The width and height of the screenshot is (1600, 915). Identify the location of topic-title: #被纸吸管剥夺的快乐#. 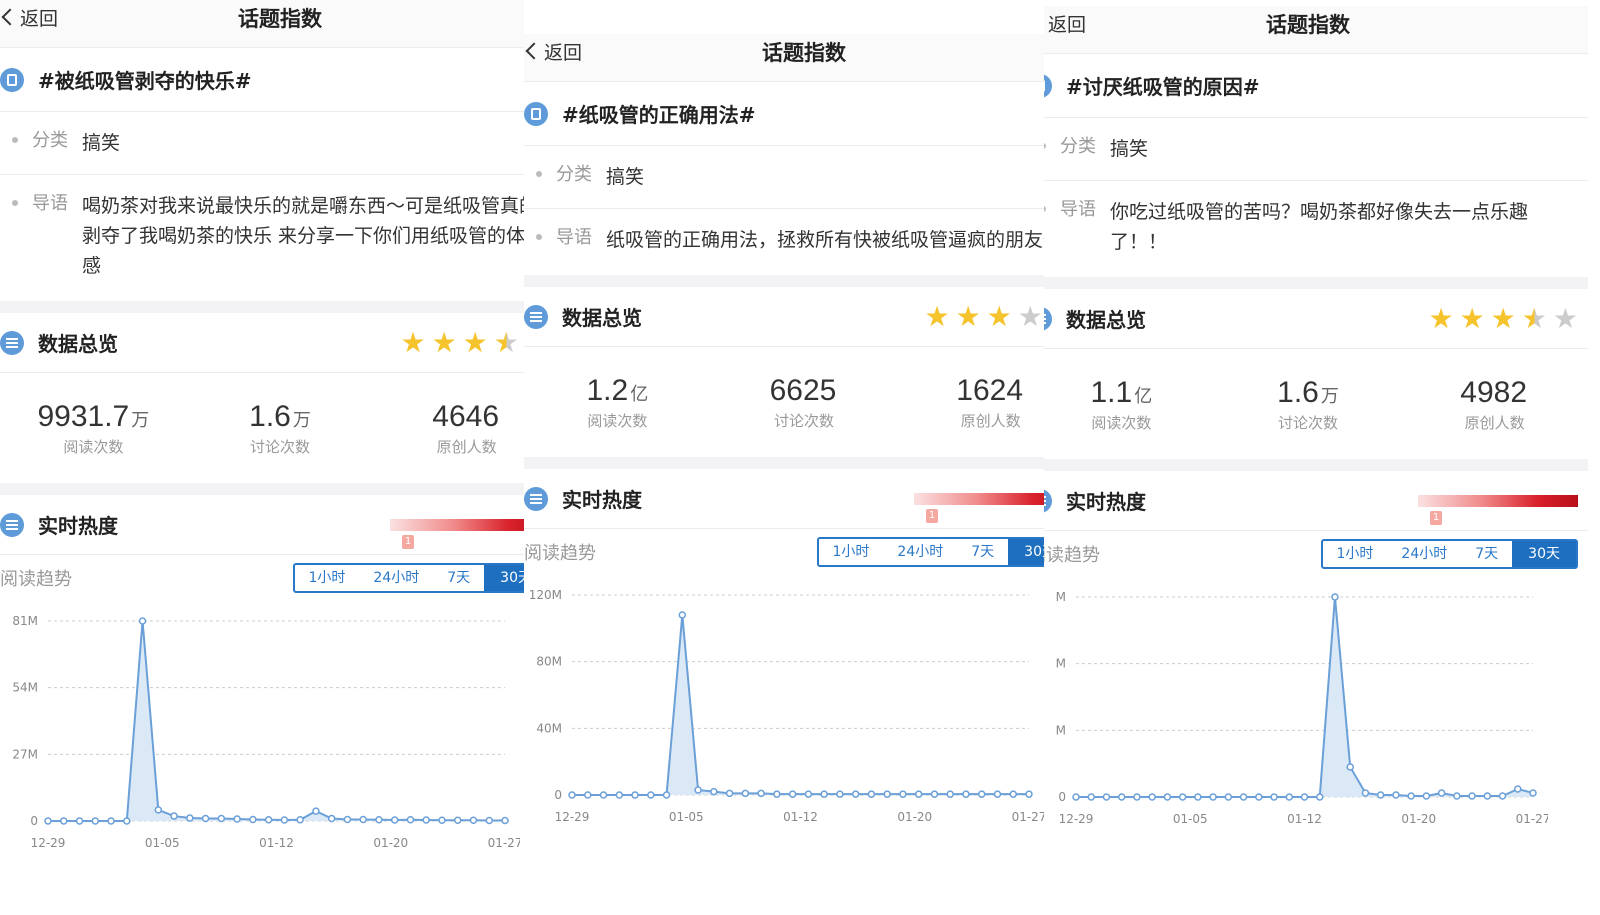
(145, 81).